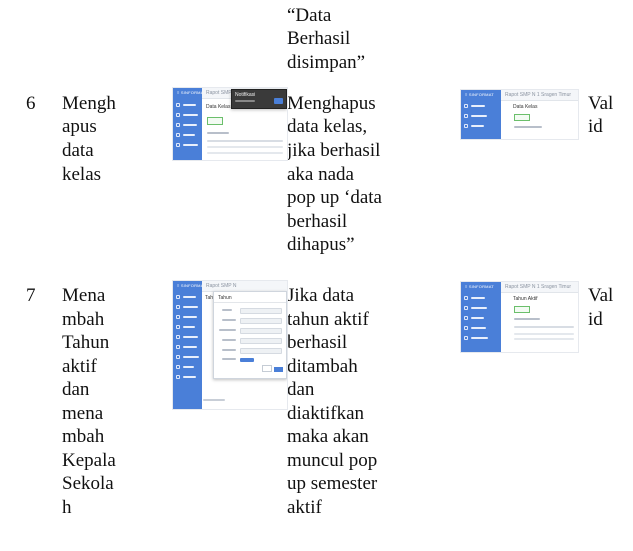  What do you see at coordinates (317, 342) in the screenshot?
I see `row7-expected-line: berhasil` at bounding box center [317, 342].